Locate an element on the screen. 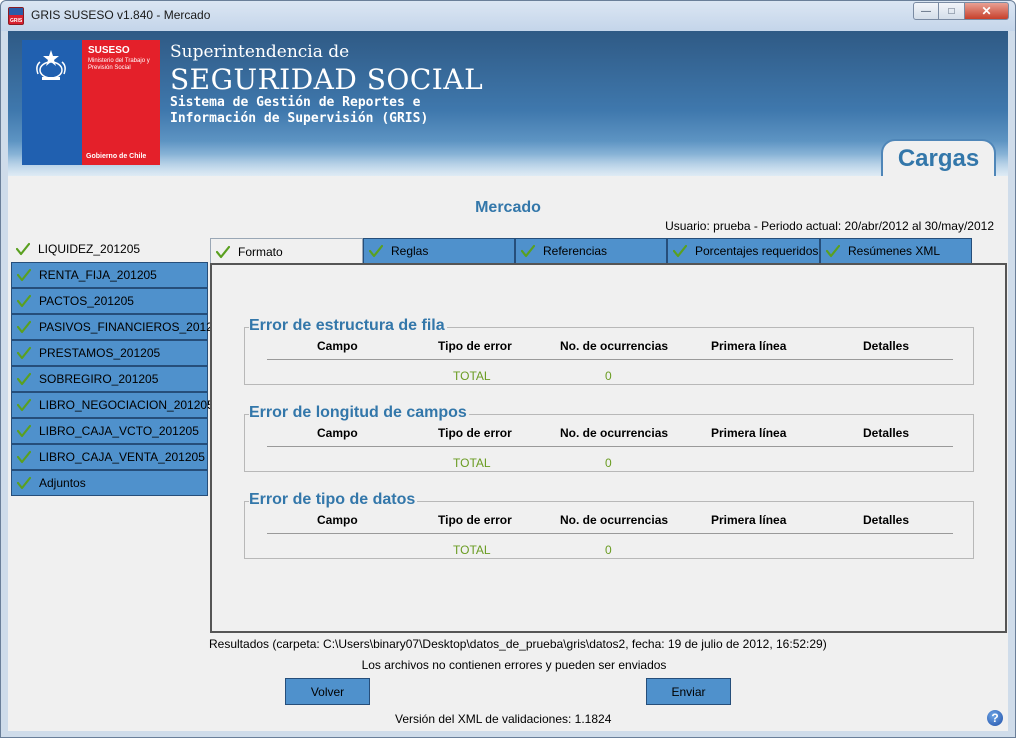  app-icon-text: GRIS is located at coordinates (16, 21).